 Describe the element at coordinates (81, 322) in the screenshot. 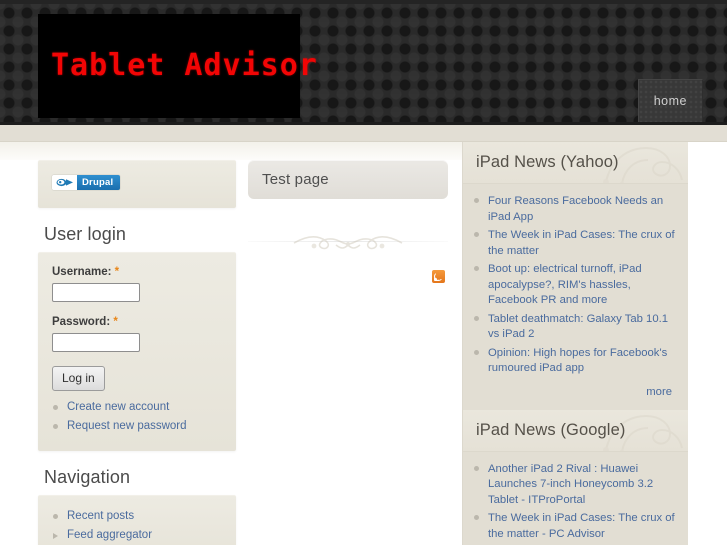

I see `password-label-text: Password:` at that location.